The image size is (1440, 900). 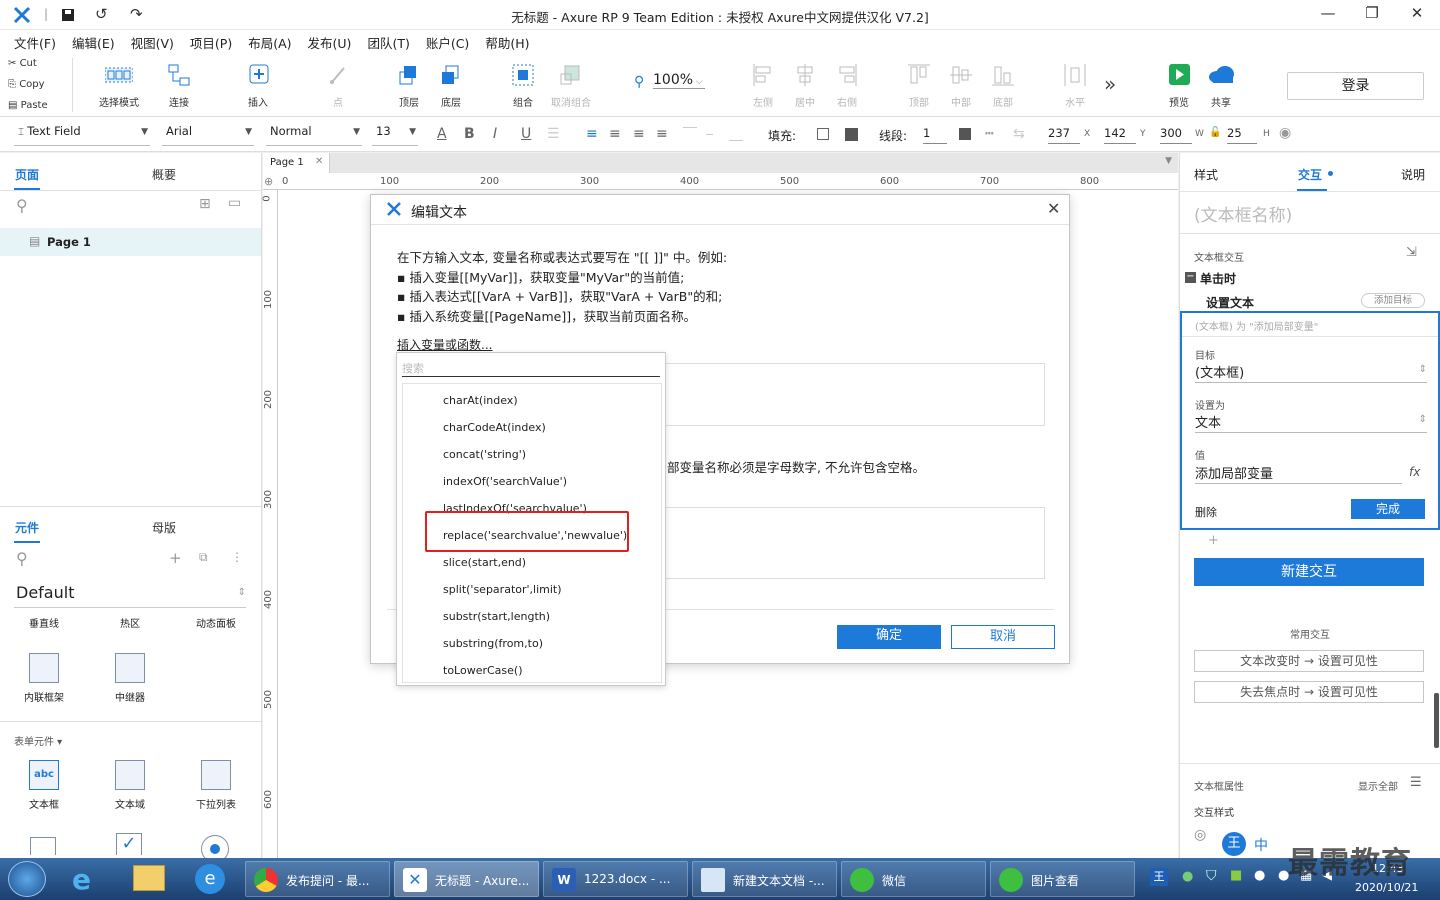 I want to click on cut-button: ✂ Cut, so click(x=22, y=63).